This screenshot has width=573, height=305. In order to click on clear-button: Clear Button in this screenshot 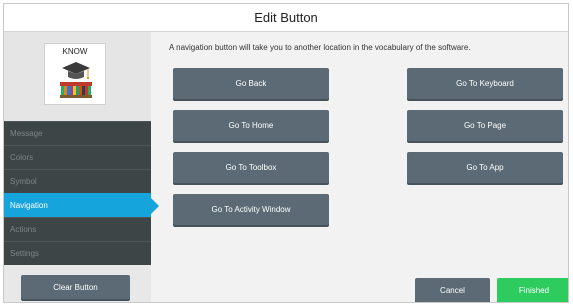, I will do `click(75, 287)`.